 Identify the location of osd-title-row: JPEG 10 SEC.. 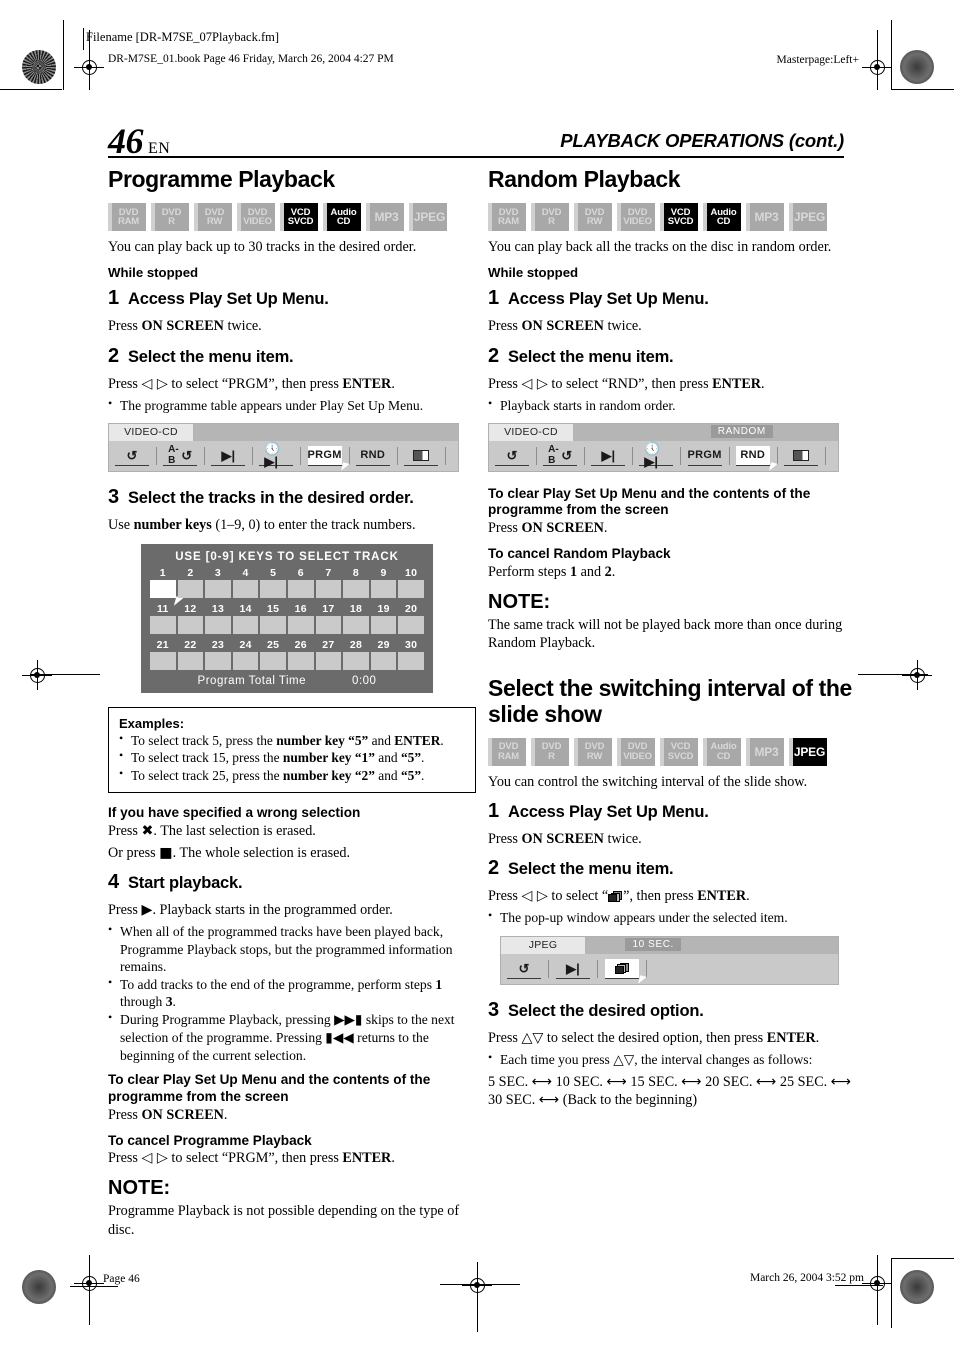
(669, 945).